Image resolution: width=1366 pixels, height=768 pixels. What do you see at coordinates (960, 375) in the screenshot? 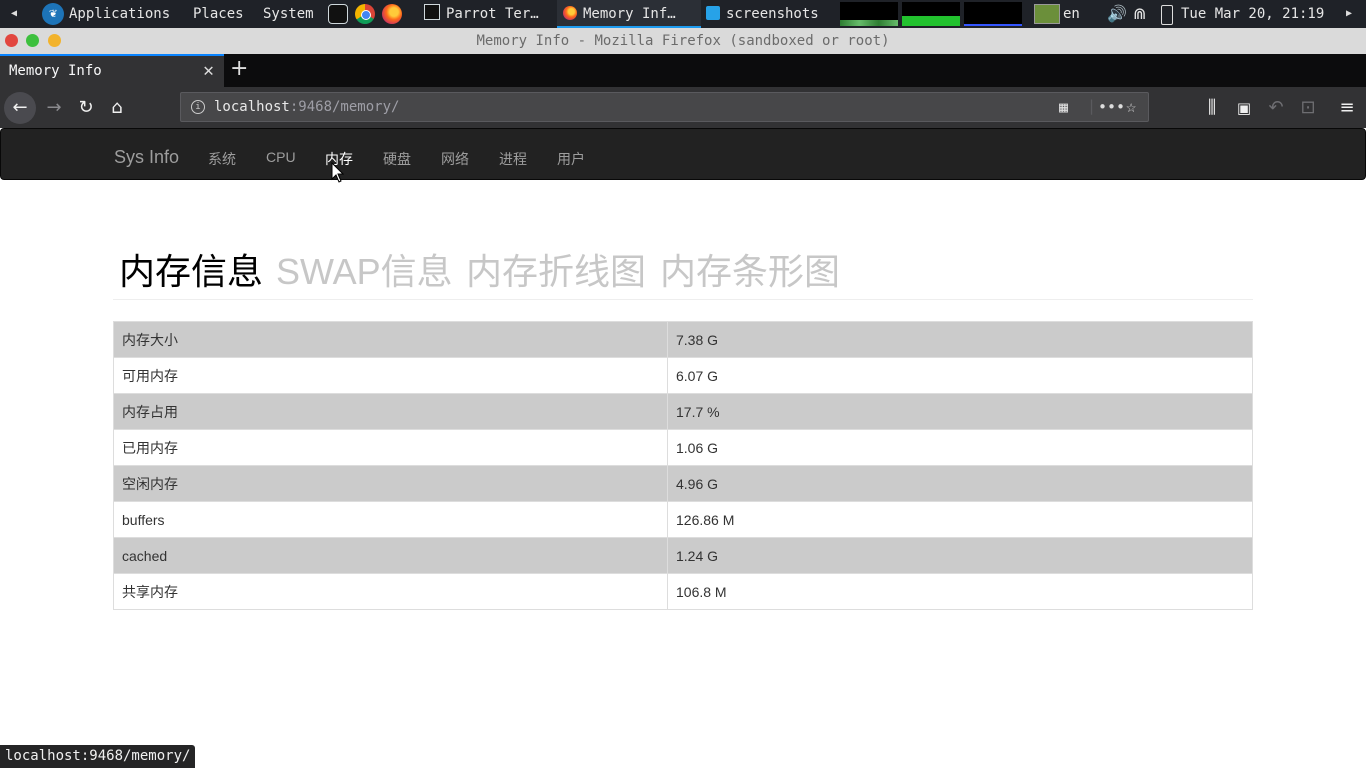
I see `table-value: 6.07 G` at bounding box center [960, 375].